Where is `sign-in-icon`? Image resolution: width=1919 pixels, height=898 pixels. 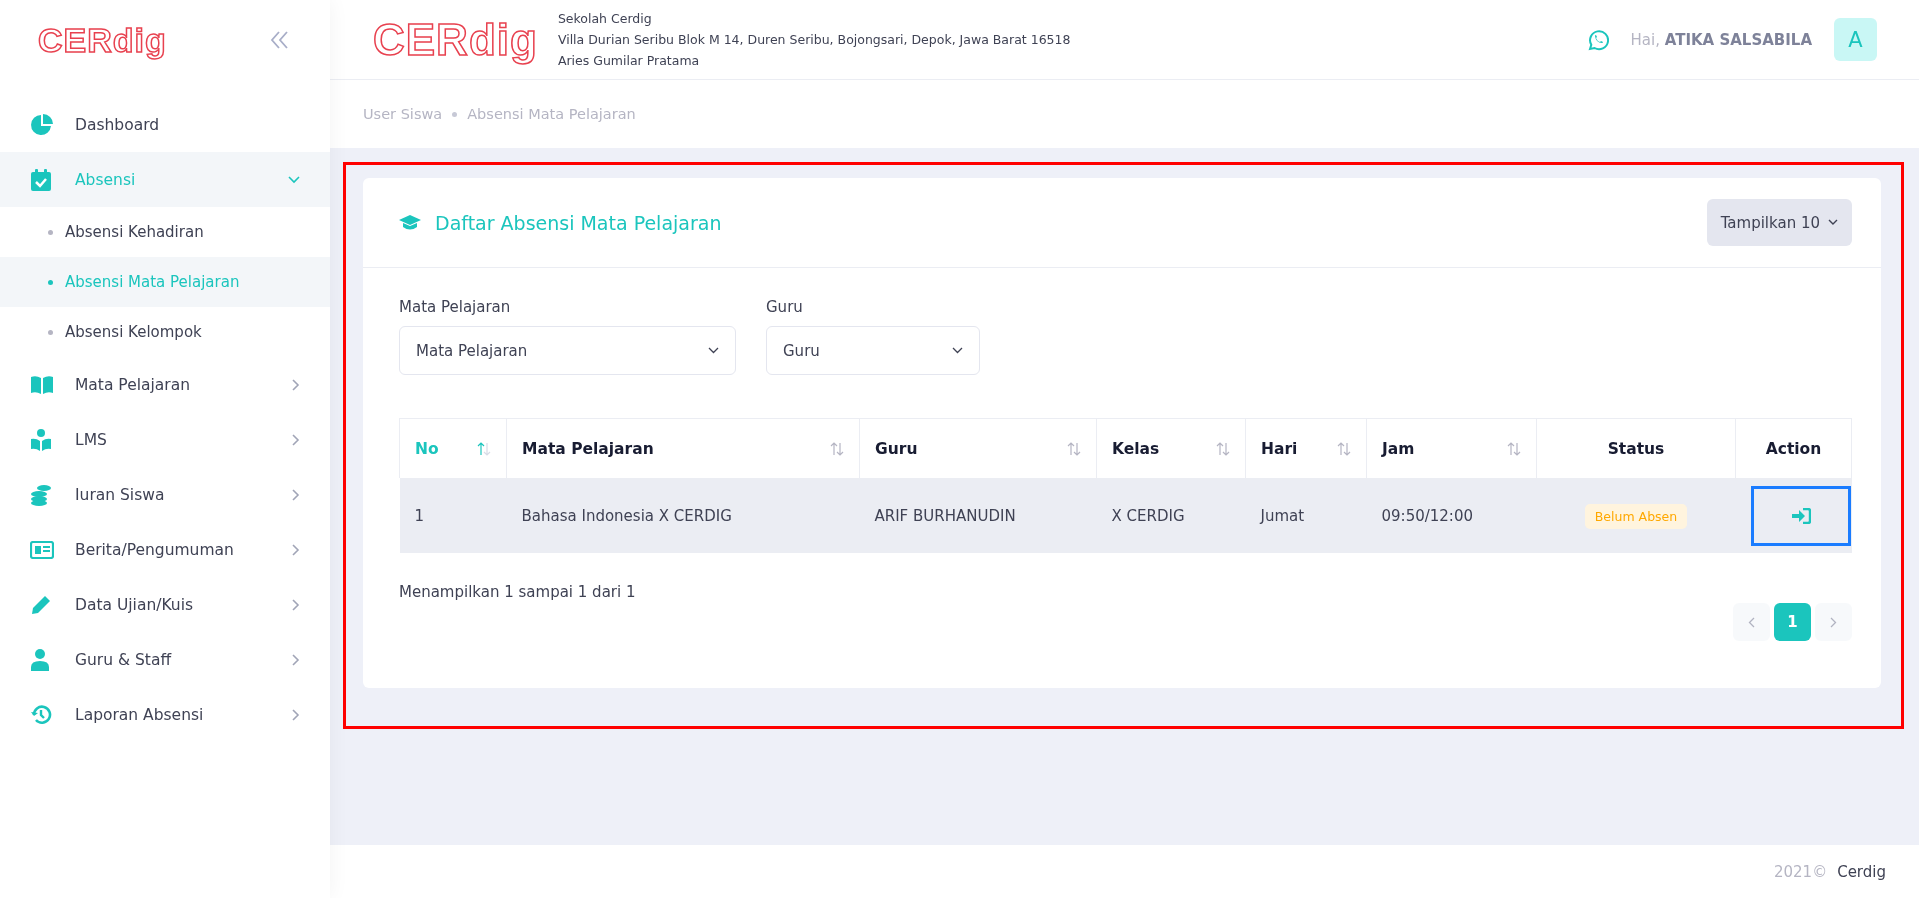
sign-in-icon is located at coordinates (1800, 515).